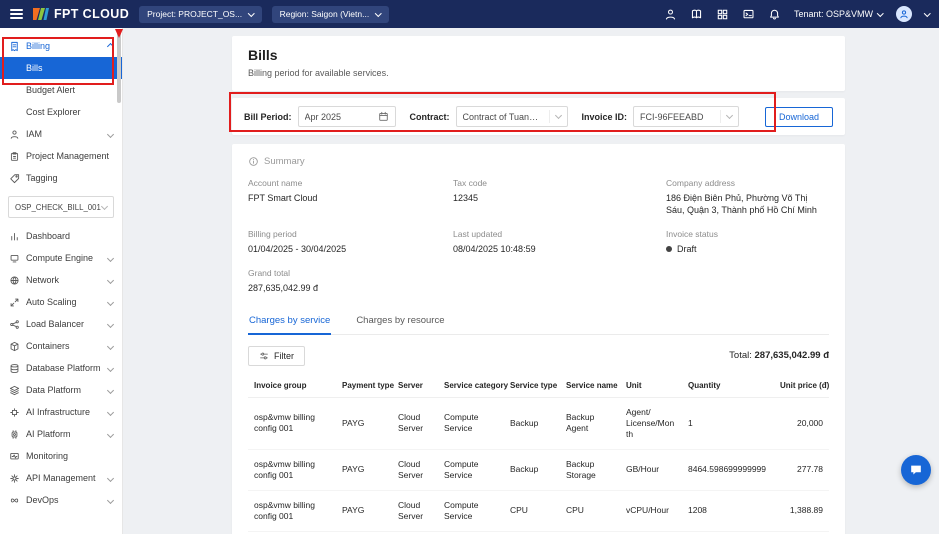 The height and width of the screenshot is (534, 939). Describe the element at coordinates (672, 116) in the screenshot. I see `invoice-id-value: FCI-96FEEABD` at that location.